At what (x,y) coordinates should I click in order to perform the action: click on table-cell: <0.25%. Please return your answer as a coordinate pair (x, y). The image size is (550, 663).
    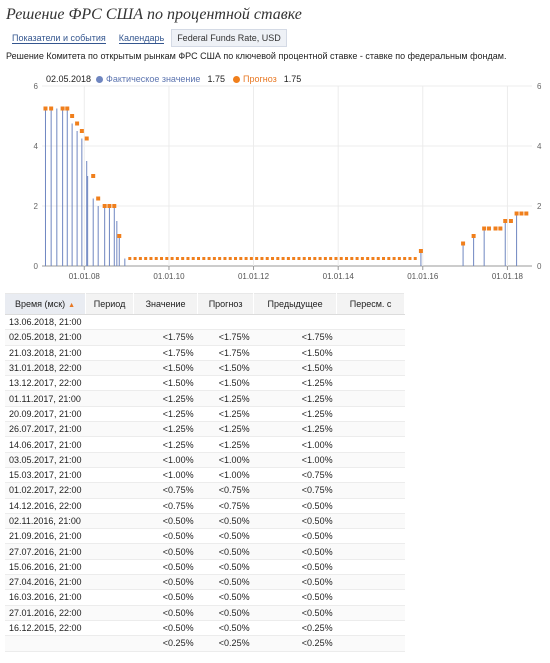
    Looking at the image, I should click on (295, 643).